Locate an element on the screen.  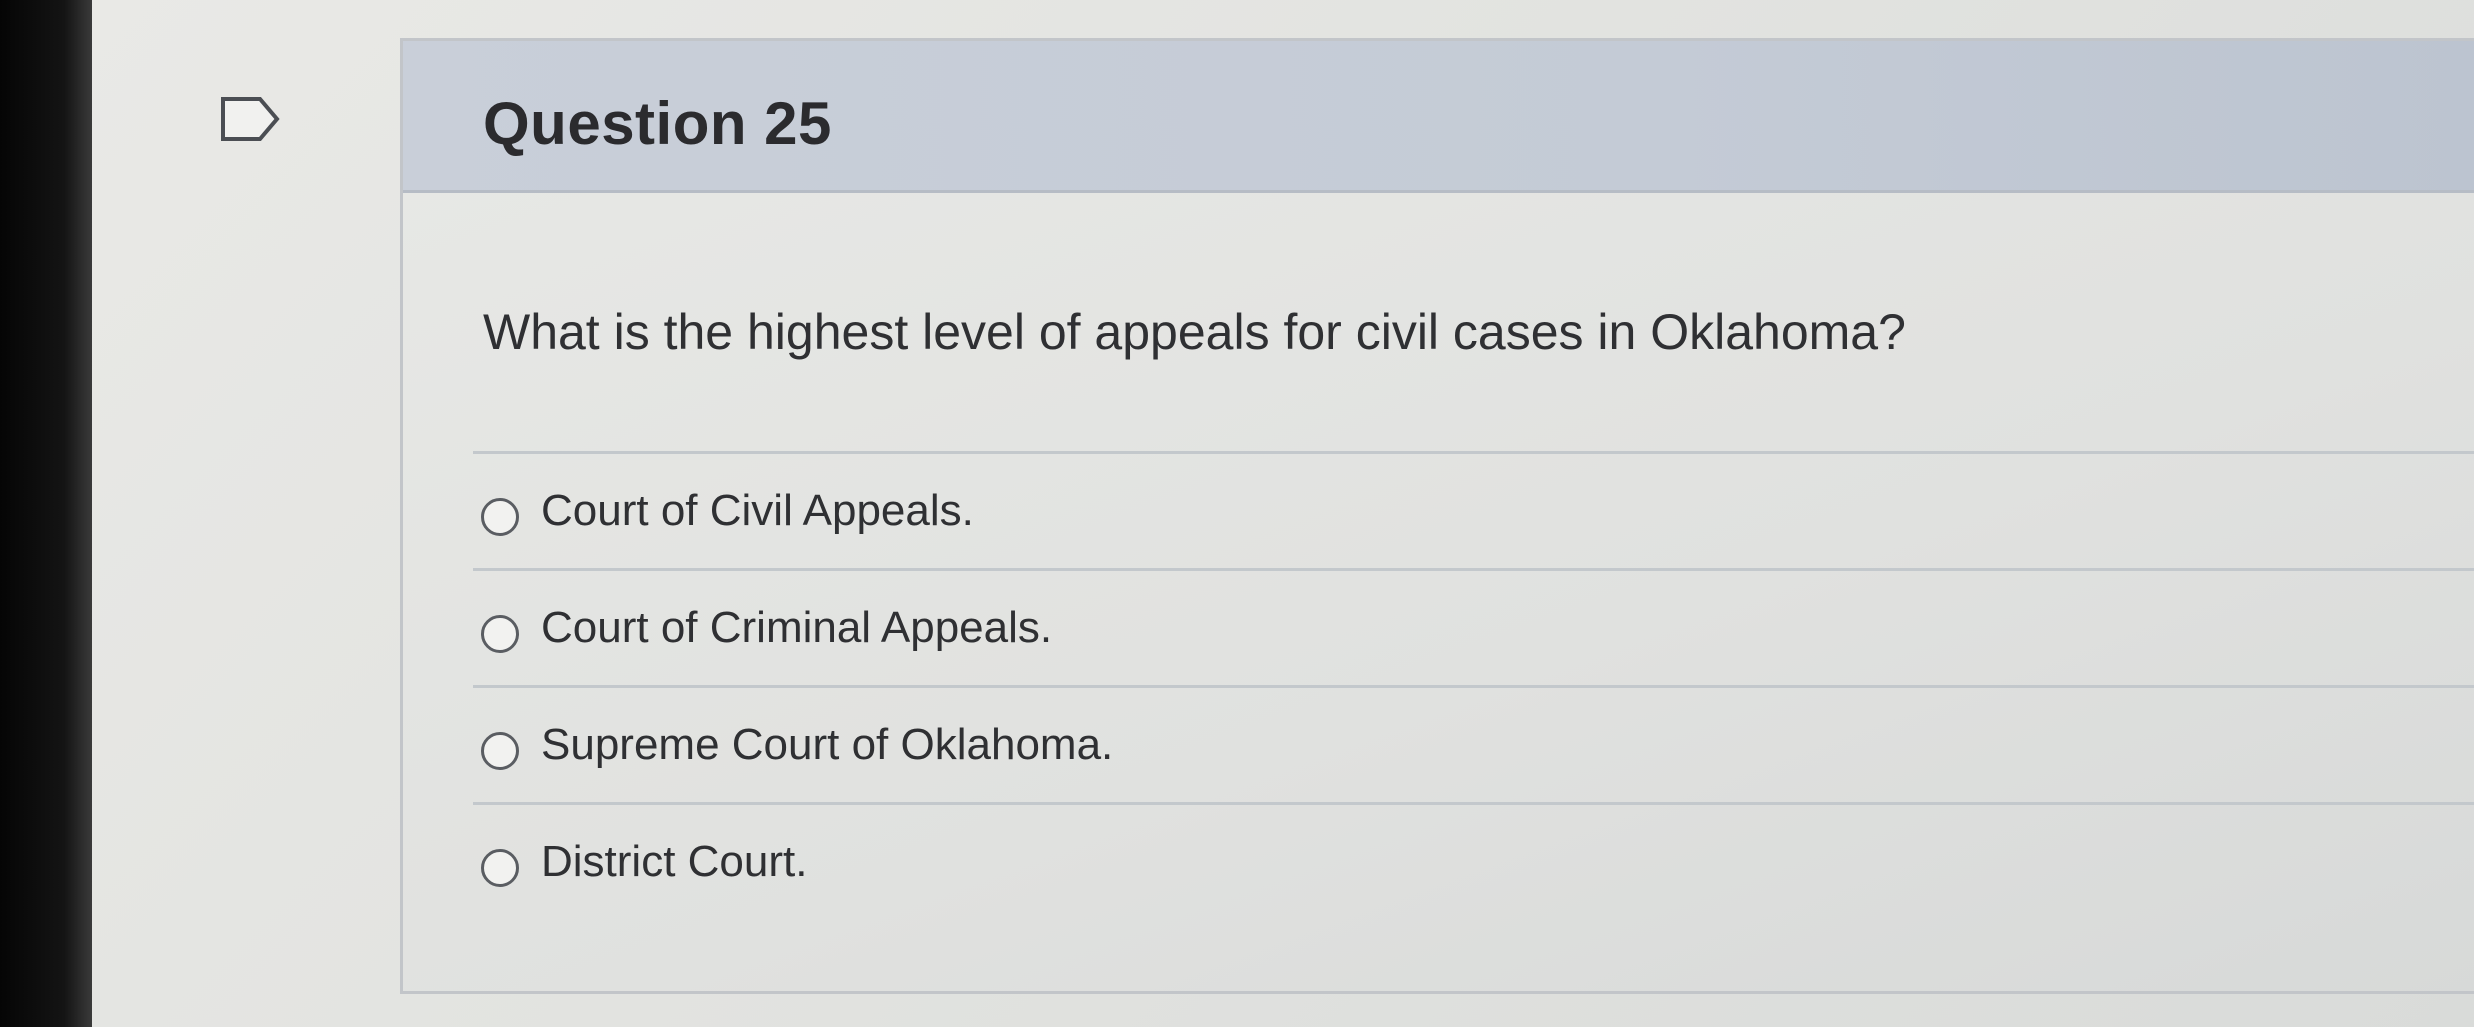
question-title: Question 25 is located at coordinates (657, 123).